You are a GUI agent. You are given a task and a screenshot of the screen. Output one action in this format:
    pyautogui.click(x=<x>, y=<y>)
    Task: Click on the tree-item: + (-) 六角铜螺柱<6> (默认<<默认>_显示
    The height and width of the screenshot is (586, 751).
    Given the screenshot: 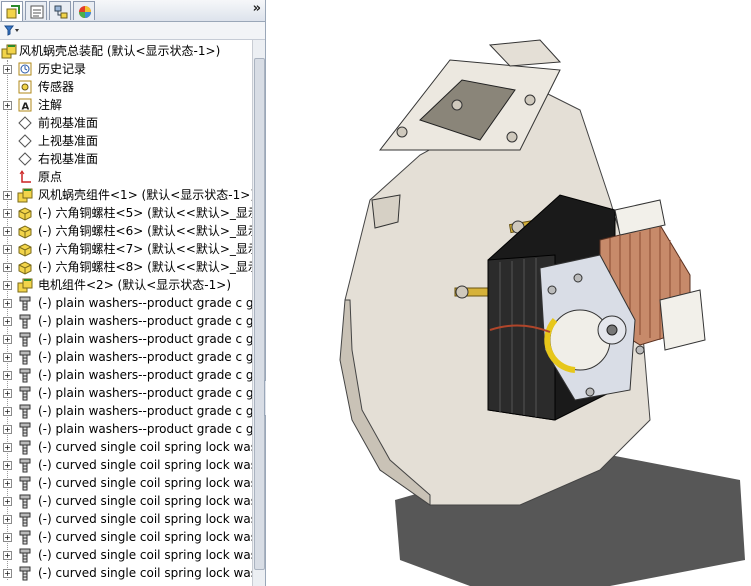 What is the action you would take?
    pyautogui.click(x=126, y=231)
    